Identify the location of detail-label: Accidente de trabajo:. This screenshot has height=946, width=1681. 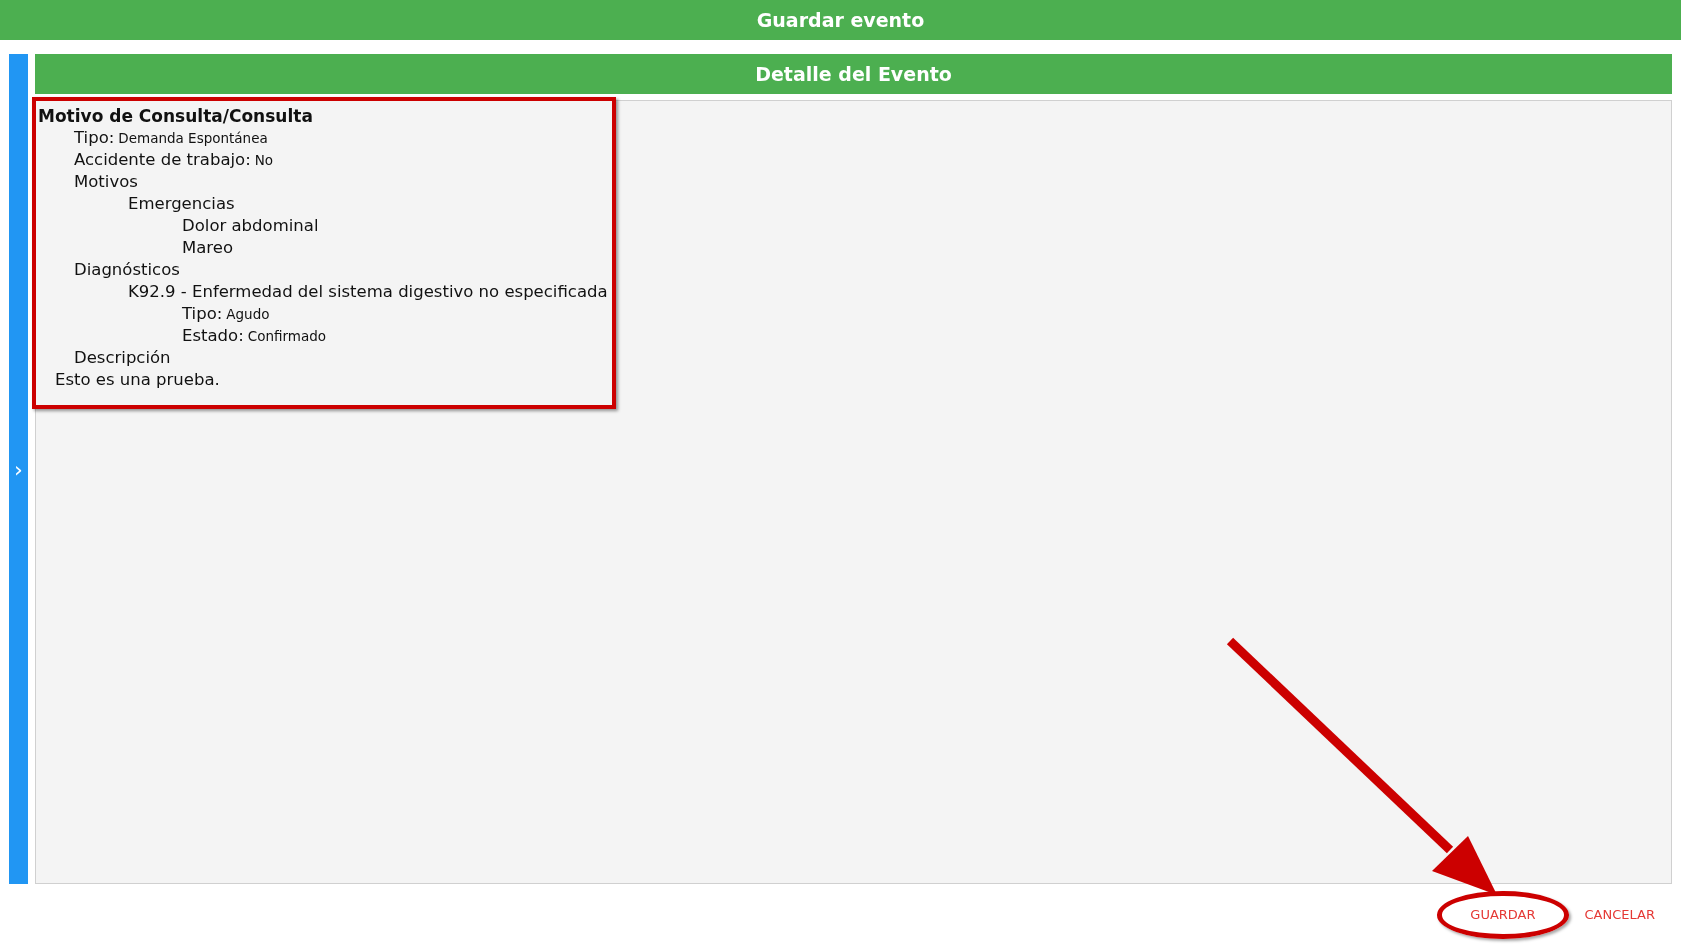
(162, 160).